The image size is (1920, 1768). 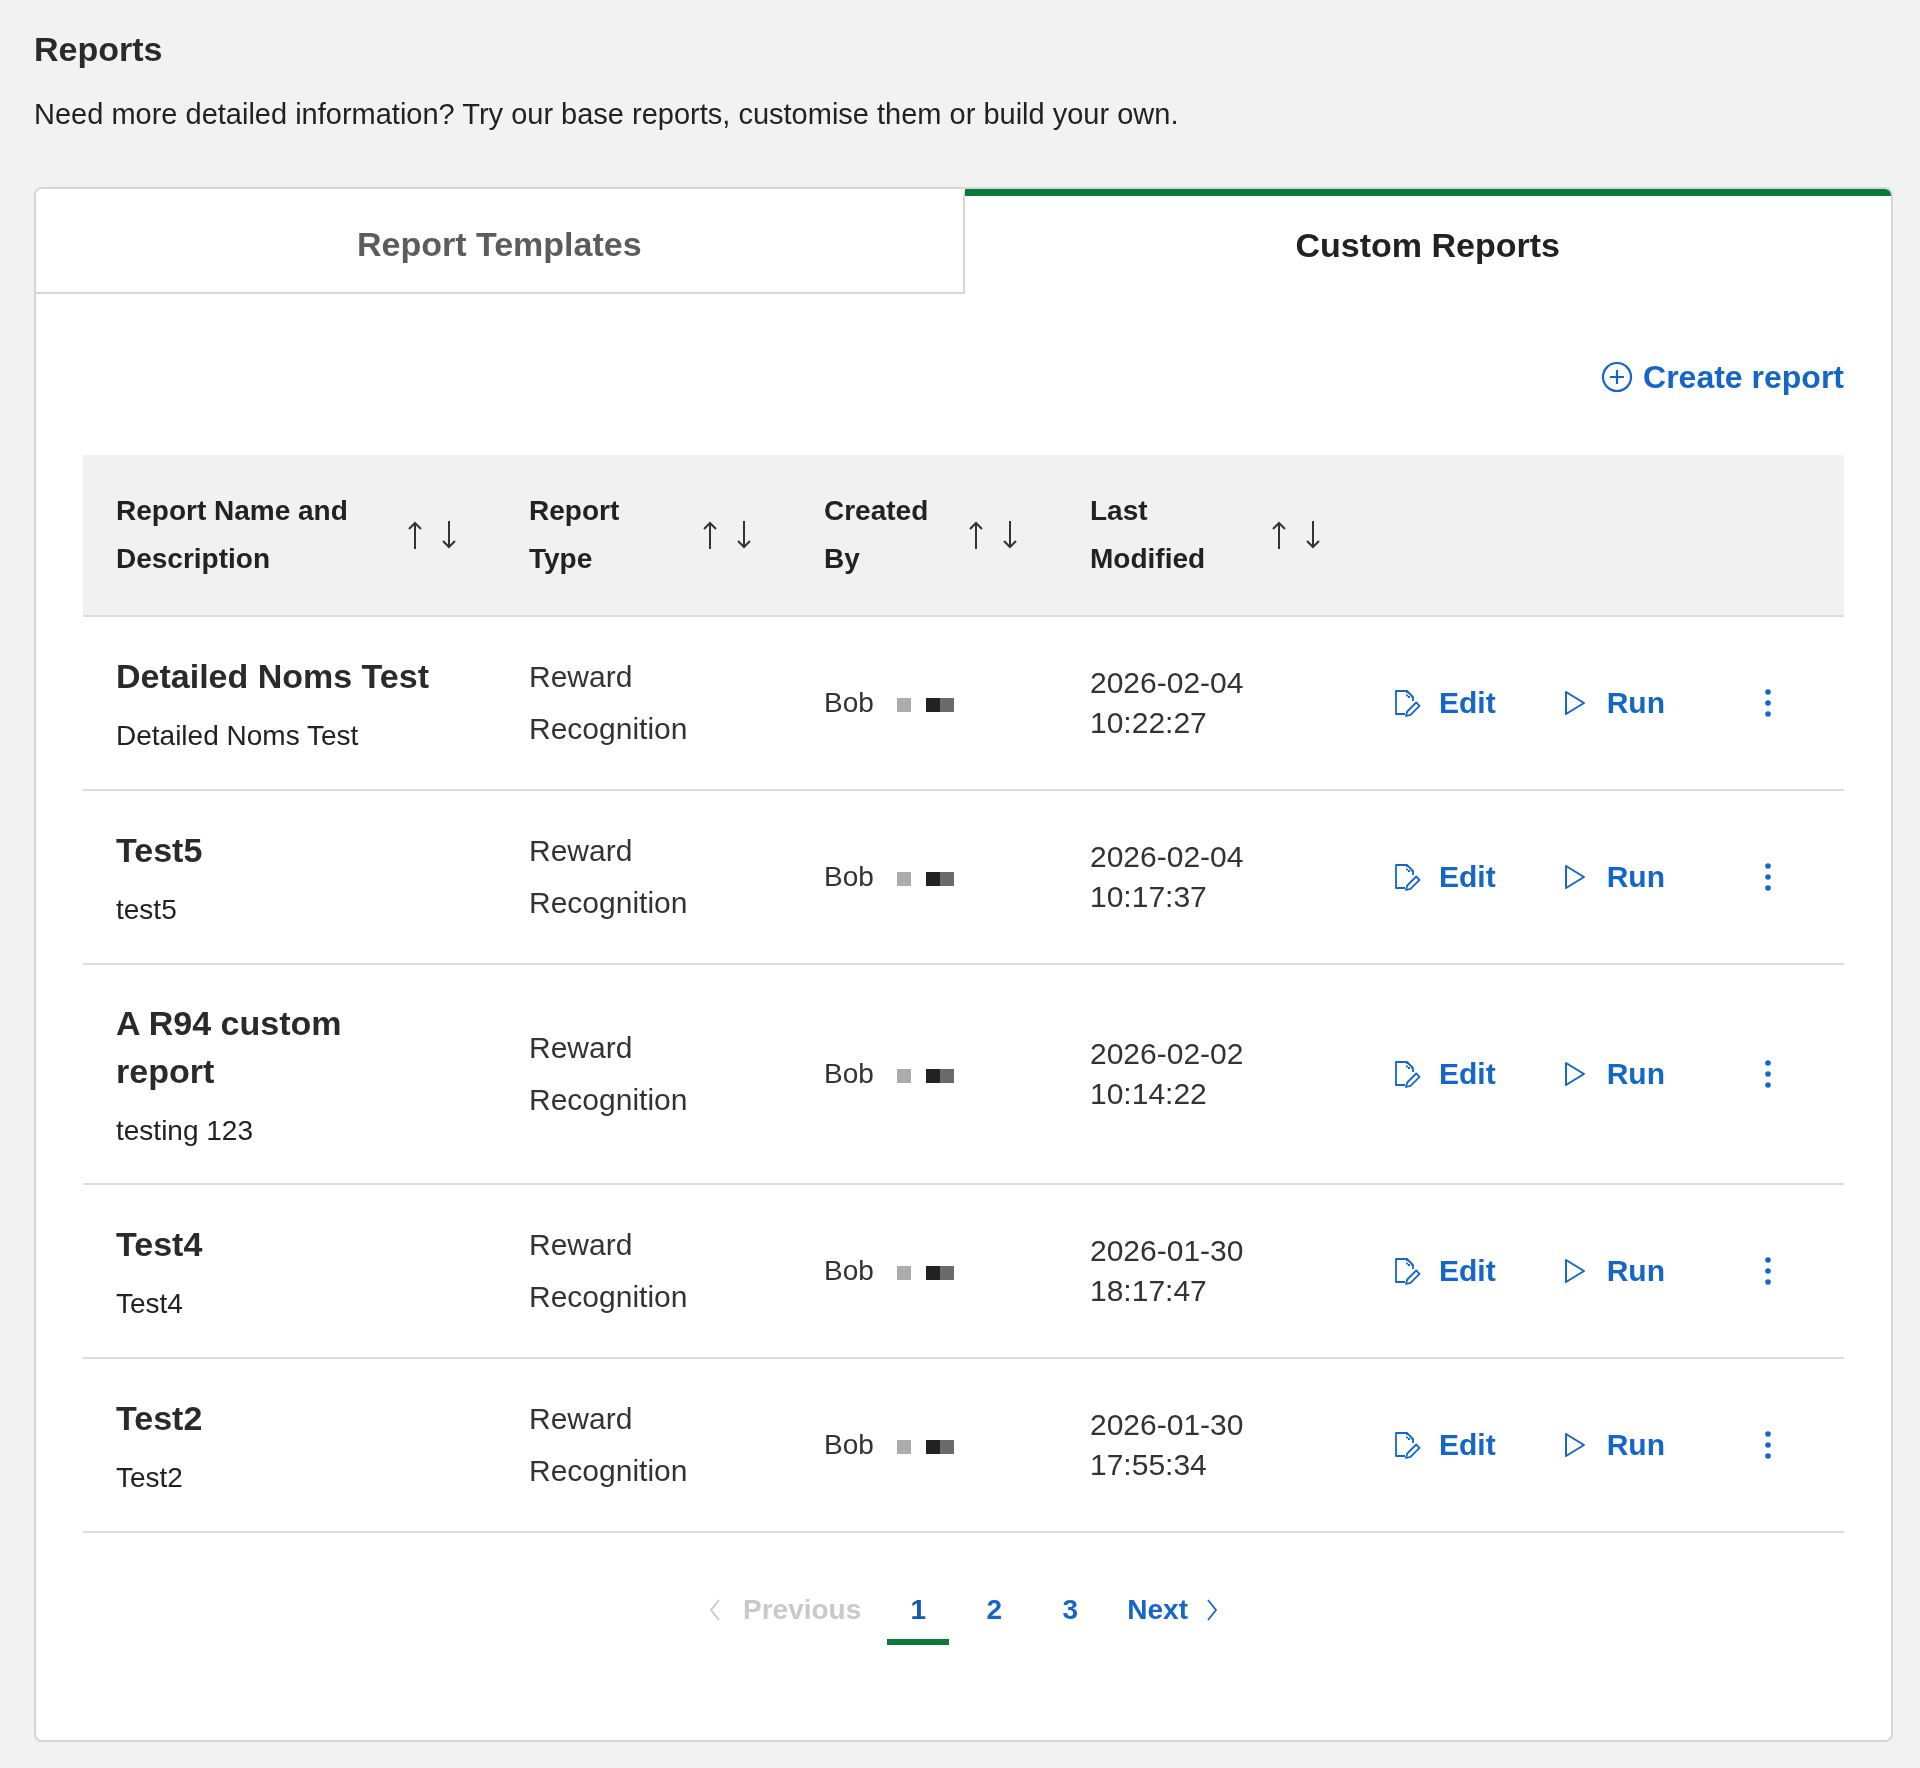 I want to click on report-name: Test2, so click(x=160, y=1418).